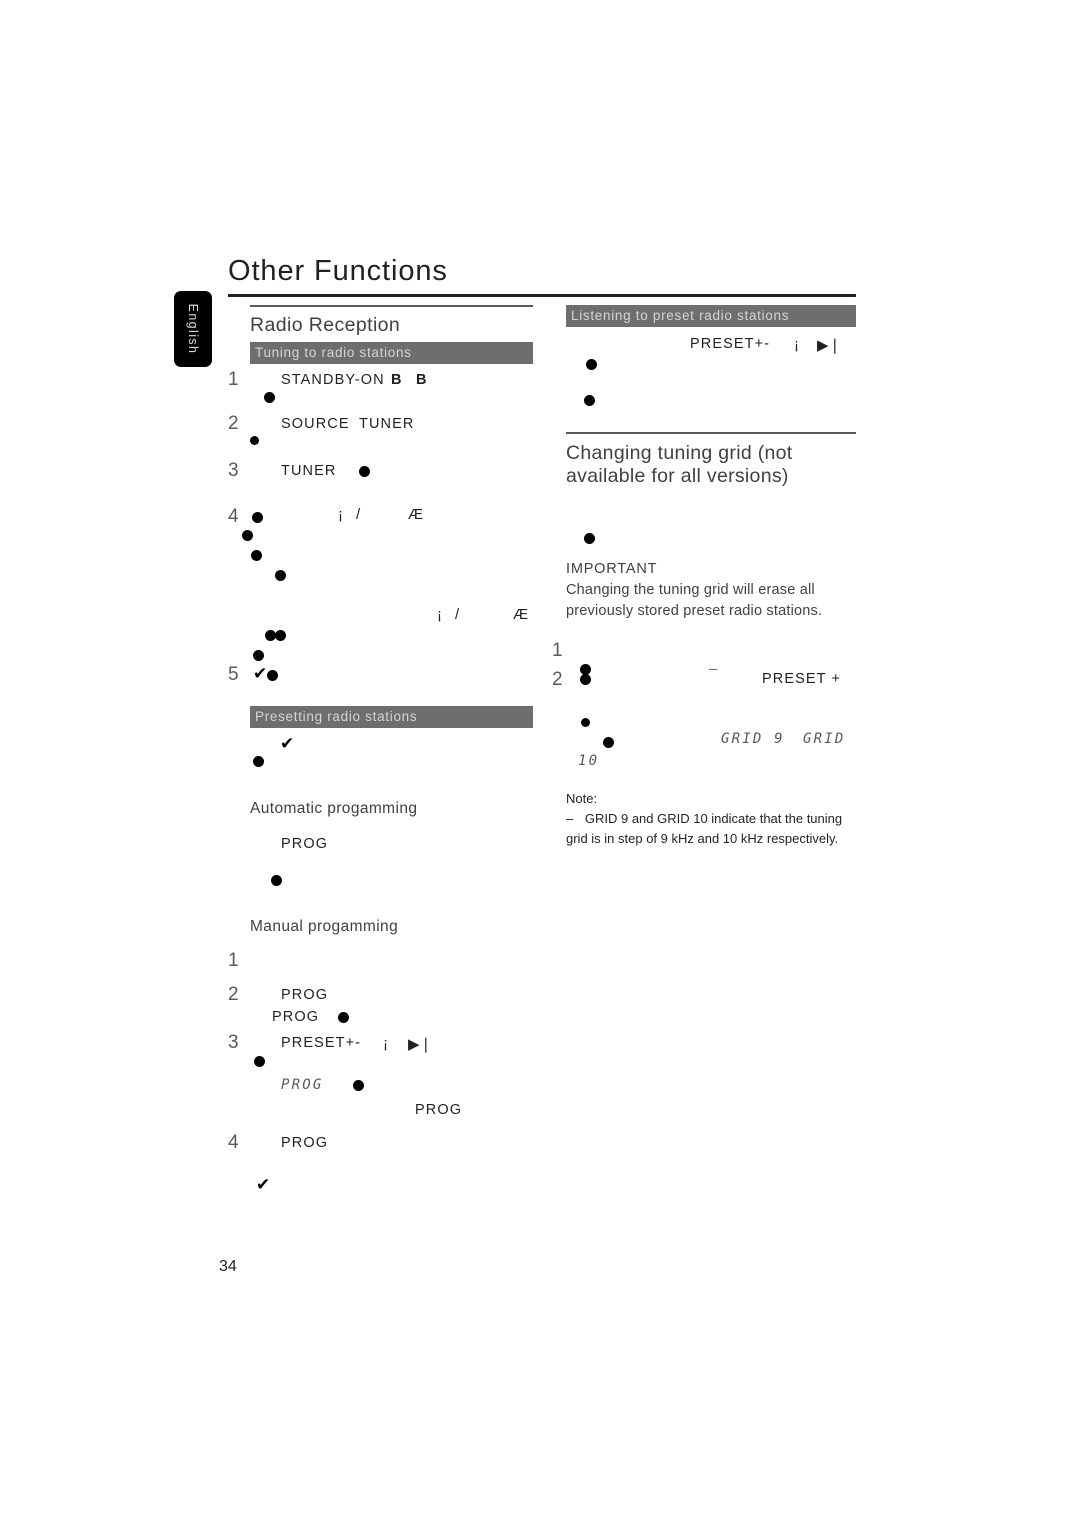 The height and width of the screenshot is (1528, 1080). What do you see at coordinates (582, 799) in the screenshot?
I see `note-label: Note:` at bounding box center [582, 799].